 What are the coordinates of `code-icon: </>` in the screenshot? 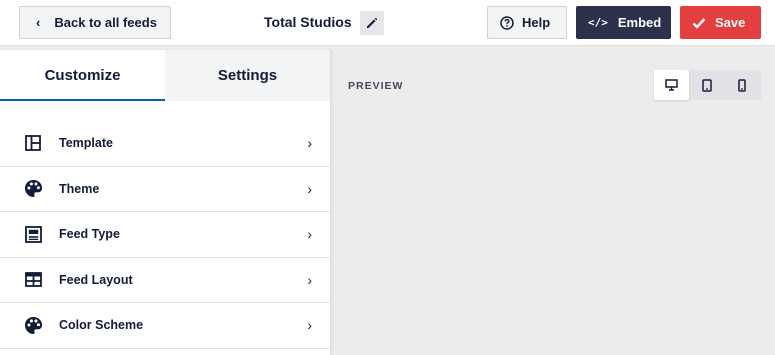 It's located at (598, 22).